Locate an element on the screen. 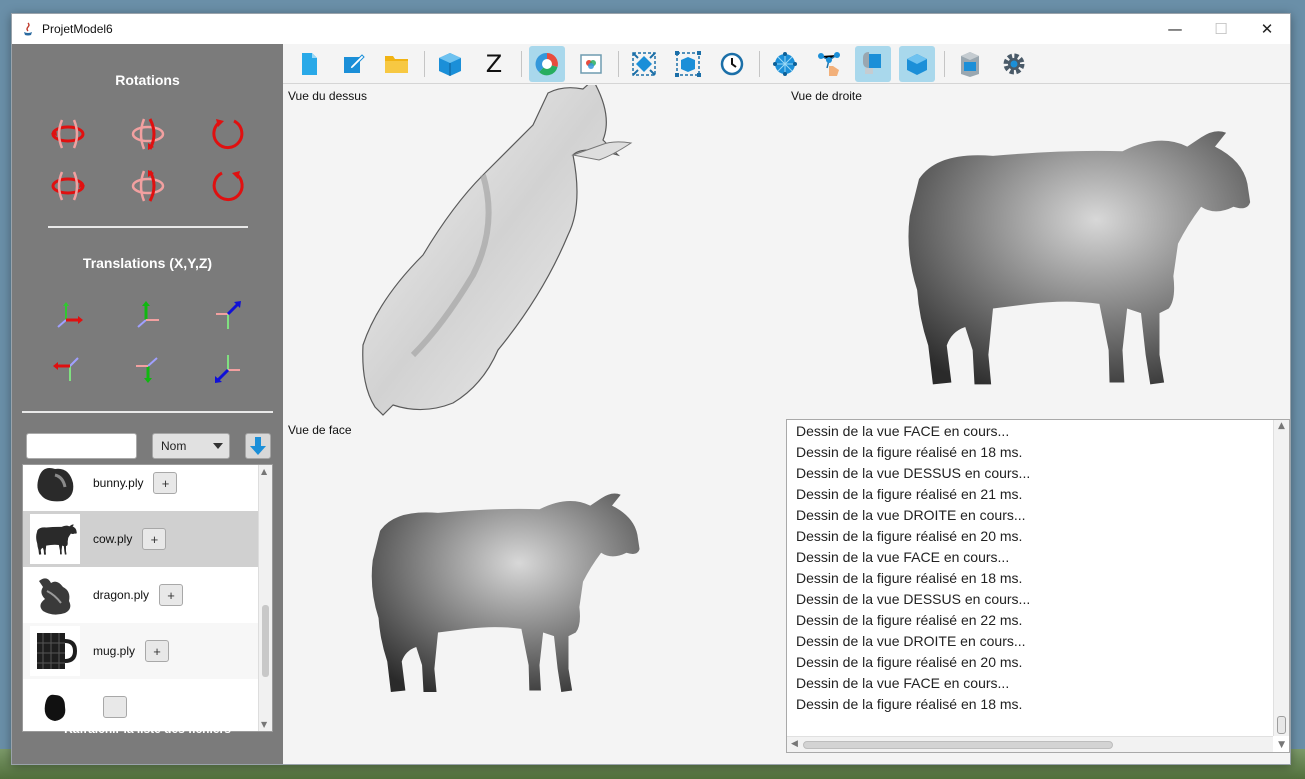  translate-x-neg-button is located at coordinates (68, 368).